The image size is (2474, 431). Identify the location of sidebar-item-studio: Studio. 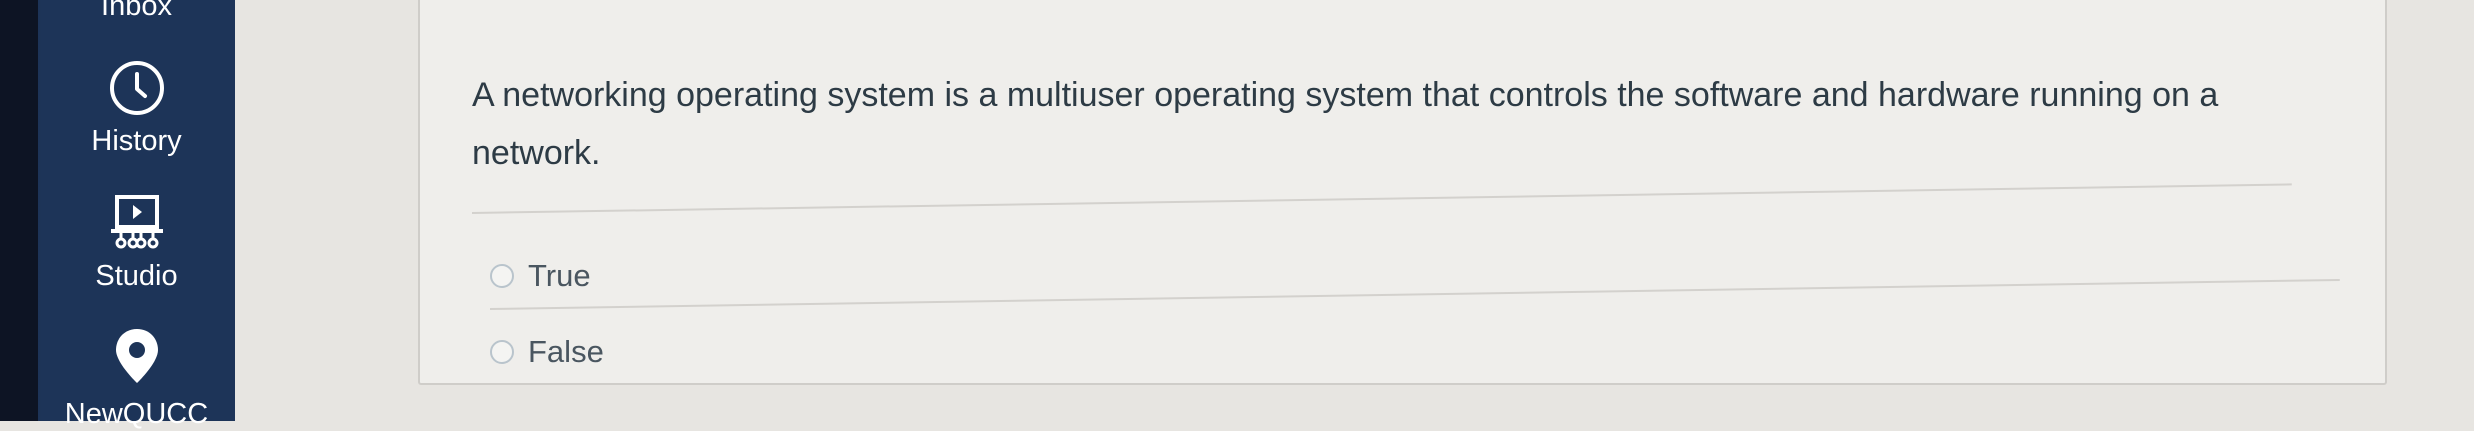
(136, 243).